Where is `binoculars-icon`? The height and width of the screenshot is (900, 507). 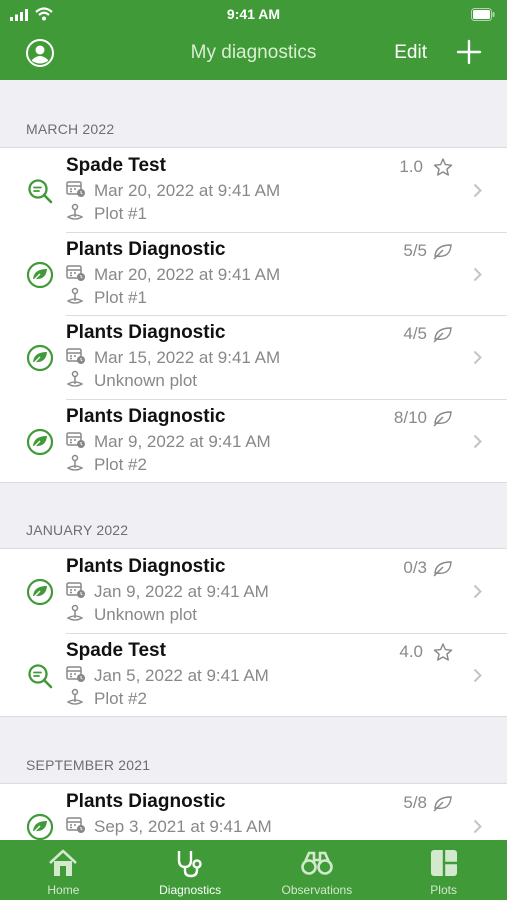 binoculars-icon is located at coordinates (317, 863).